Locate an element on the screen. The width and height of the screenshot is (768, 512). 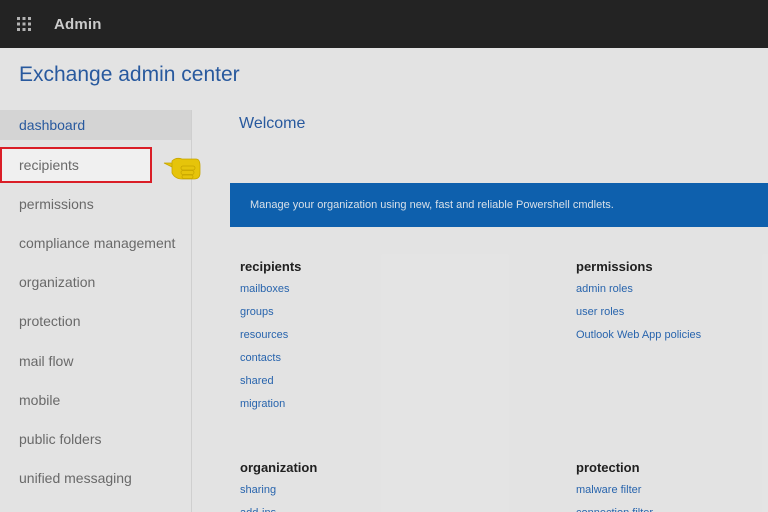
nav-item-unified-messaging: unified messaging is located at coordinates (95, 478).